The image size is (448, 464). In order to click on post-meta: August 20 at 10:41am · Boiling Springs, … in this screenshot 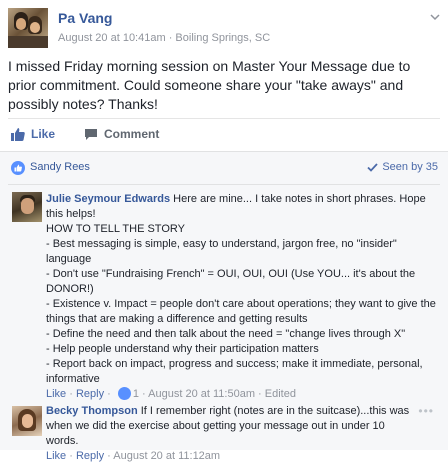, I will do `click(164, 38)`.